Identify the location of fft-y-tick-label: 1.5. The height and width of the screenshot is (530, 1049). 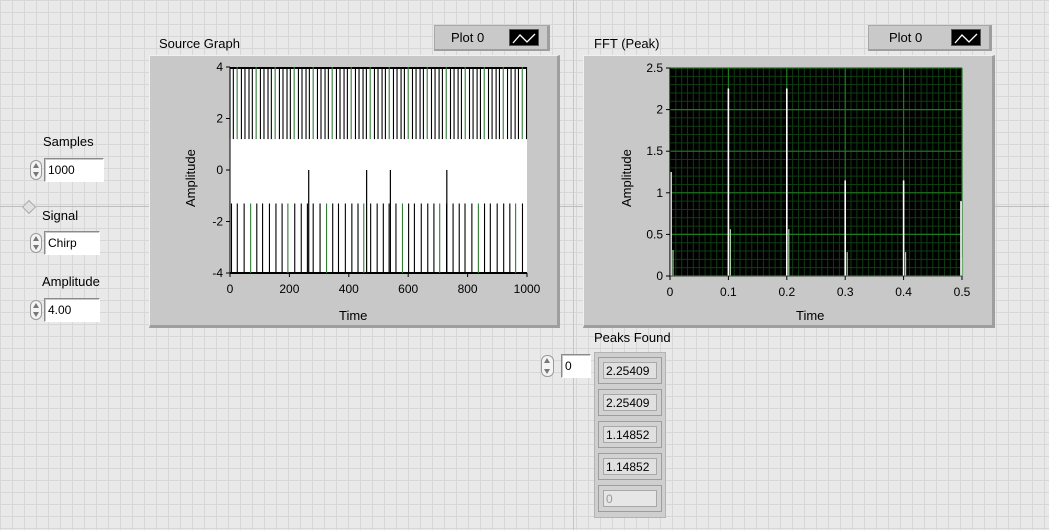
(654, 151).